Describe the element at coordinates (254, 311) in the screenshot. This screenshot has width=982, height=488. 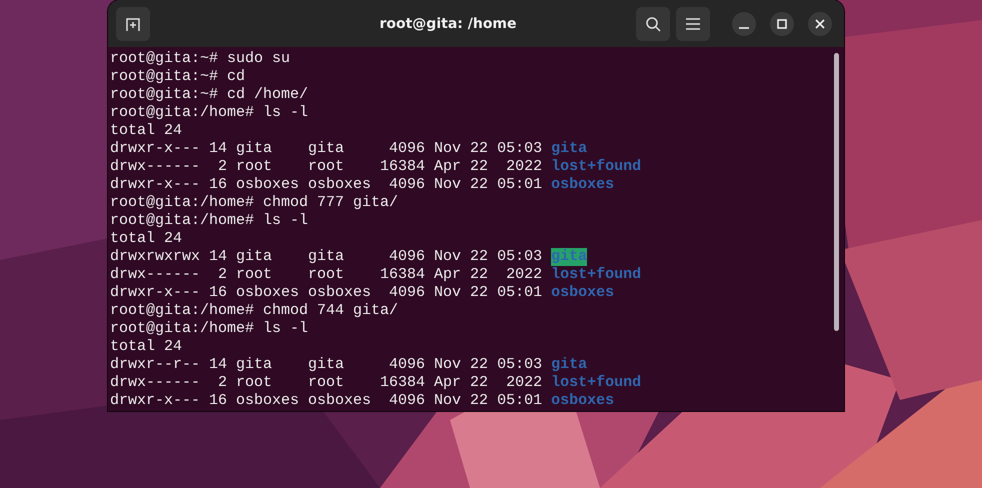
I see `terminal-line: root@gita:/home# chmod 744 gita/` at that location.